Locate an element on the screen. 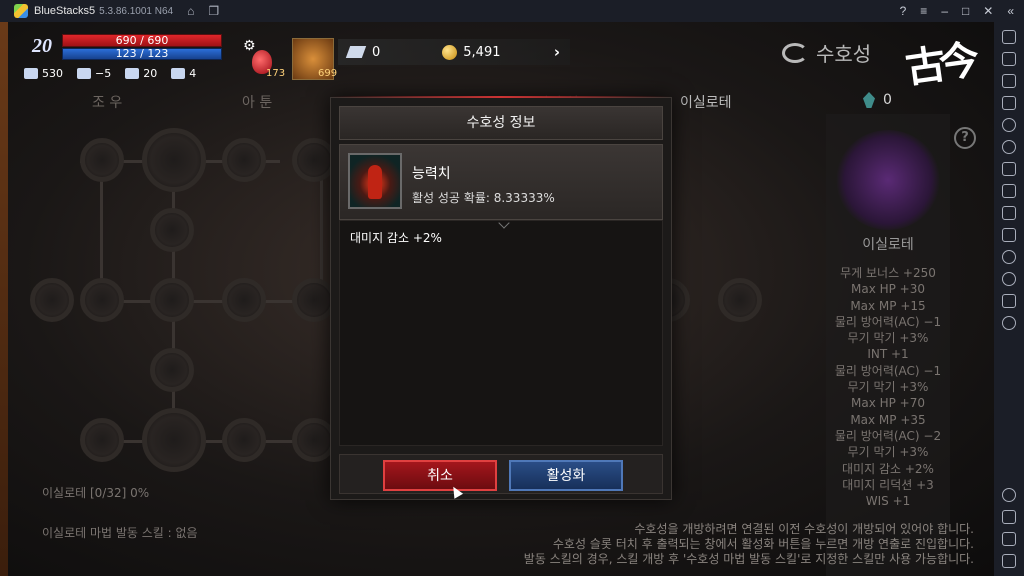  fullscreen-icon is located at coordinates (1009, 37).